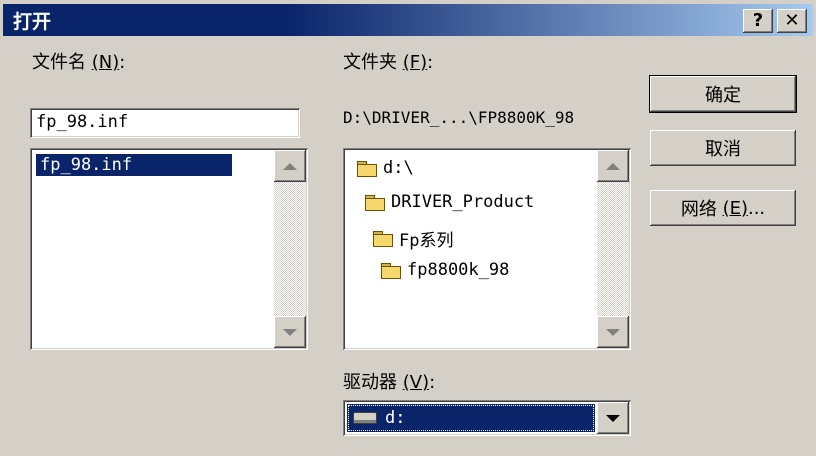 The width and height of the screenshot is (816, 456). I want to click on folder-item-drive: d:\, so click(385, 168).